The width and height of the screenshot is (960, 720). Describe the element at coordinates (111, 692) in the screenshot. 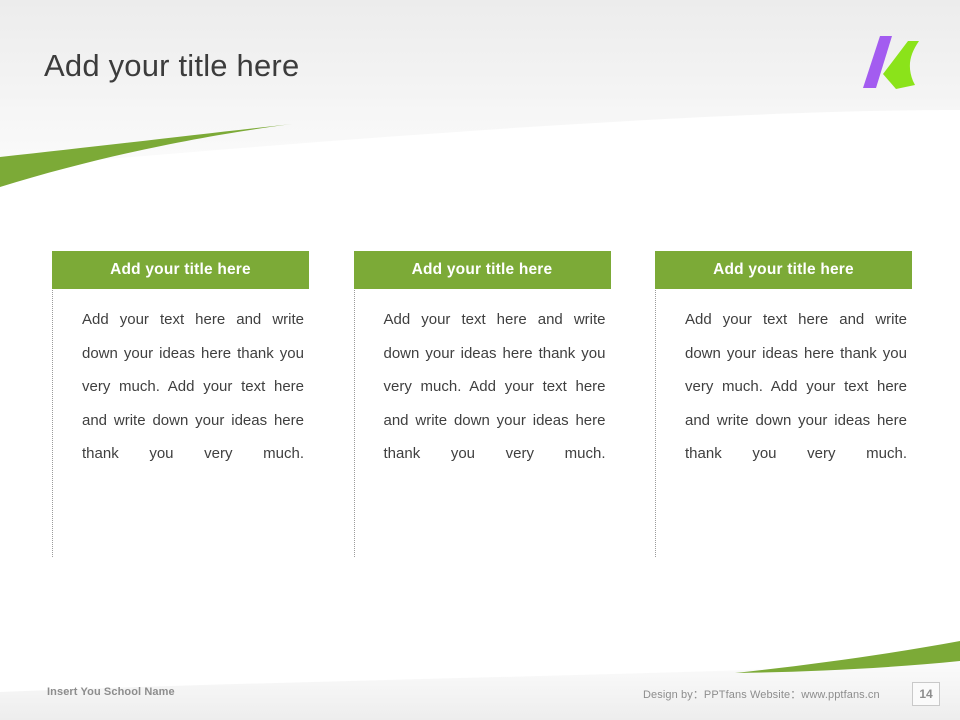

I see `footer-school-name: Insert You School Name` at that location.